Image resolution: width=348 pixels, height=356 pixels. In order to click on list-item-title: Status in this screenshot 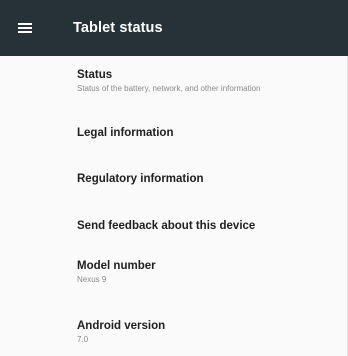, I will do `click(95, 75)`.